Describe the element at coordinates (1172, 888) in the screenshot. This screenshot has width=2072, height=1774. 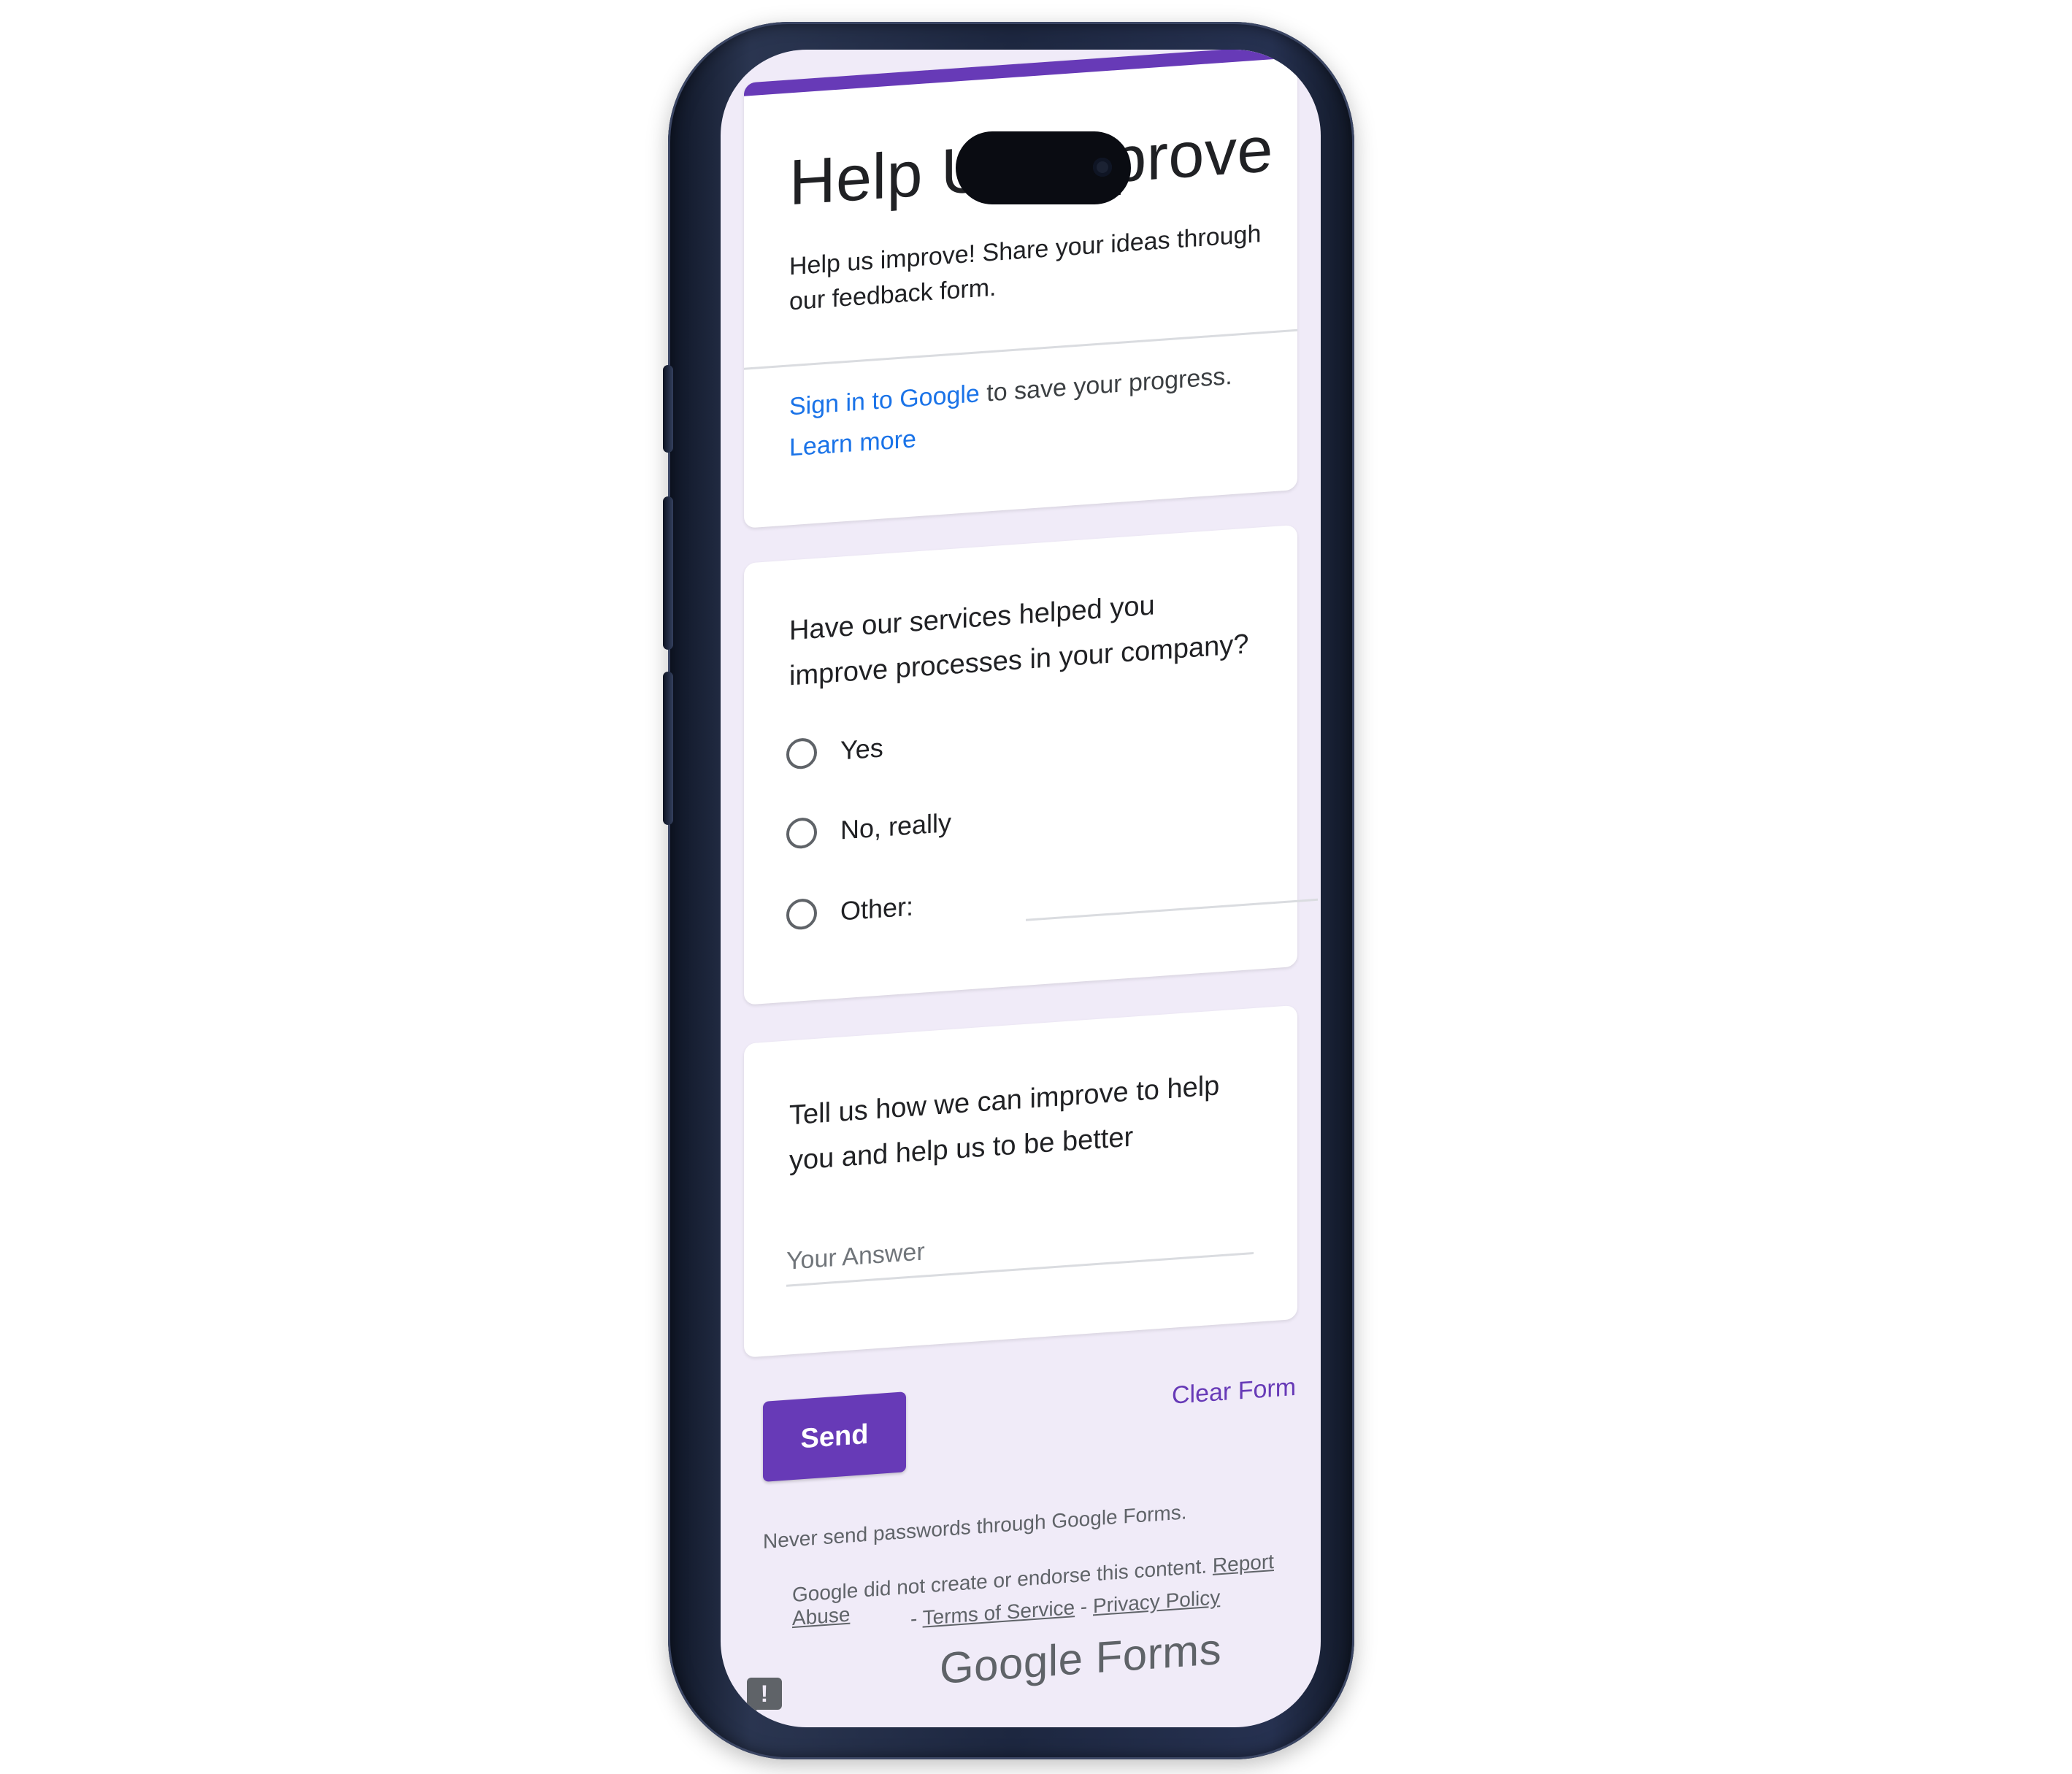
I see `other-text-field` at that location.